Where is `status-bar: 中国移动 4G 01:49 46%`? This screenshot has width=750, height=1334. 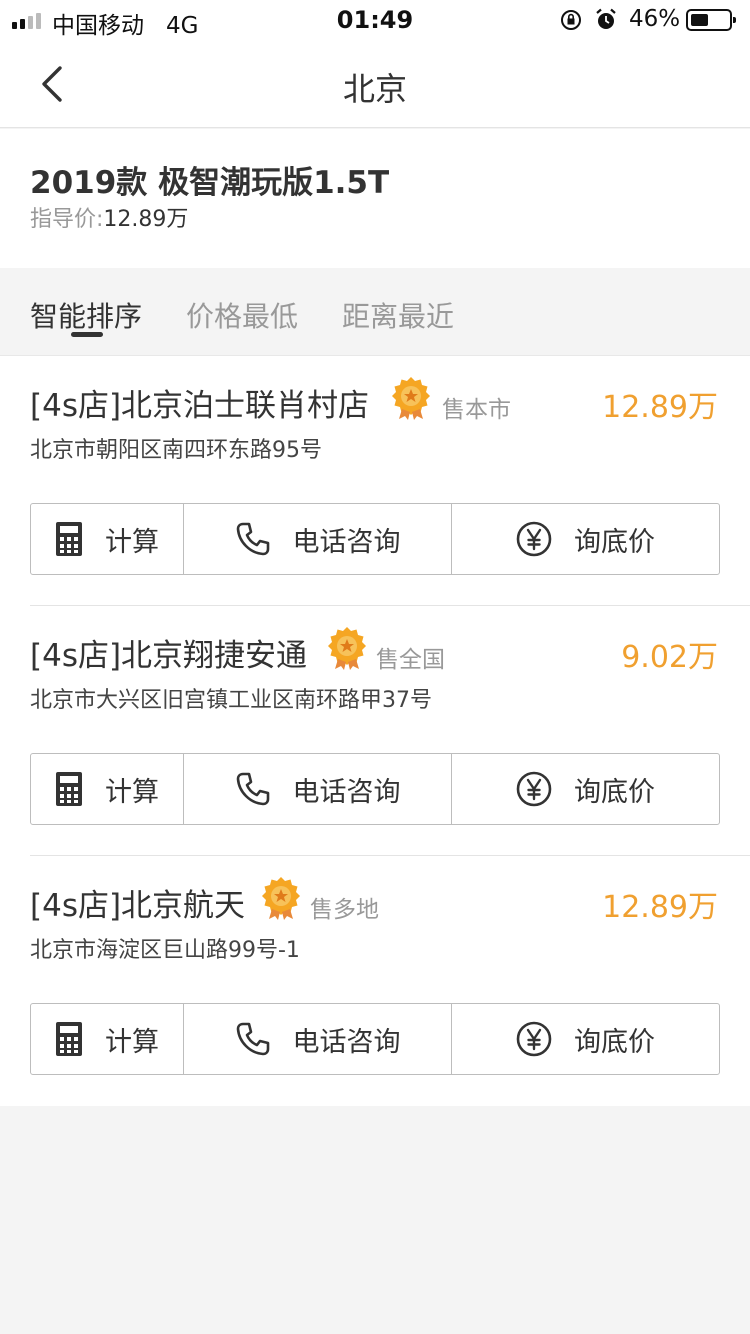
status-bar: 中国移动 4G 01:49 46% is located at coordinates (375, 20).